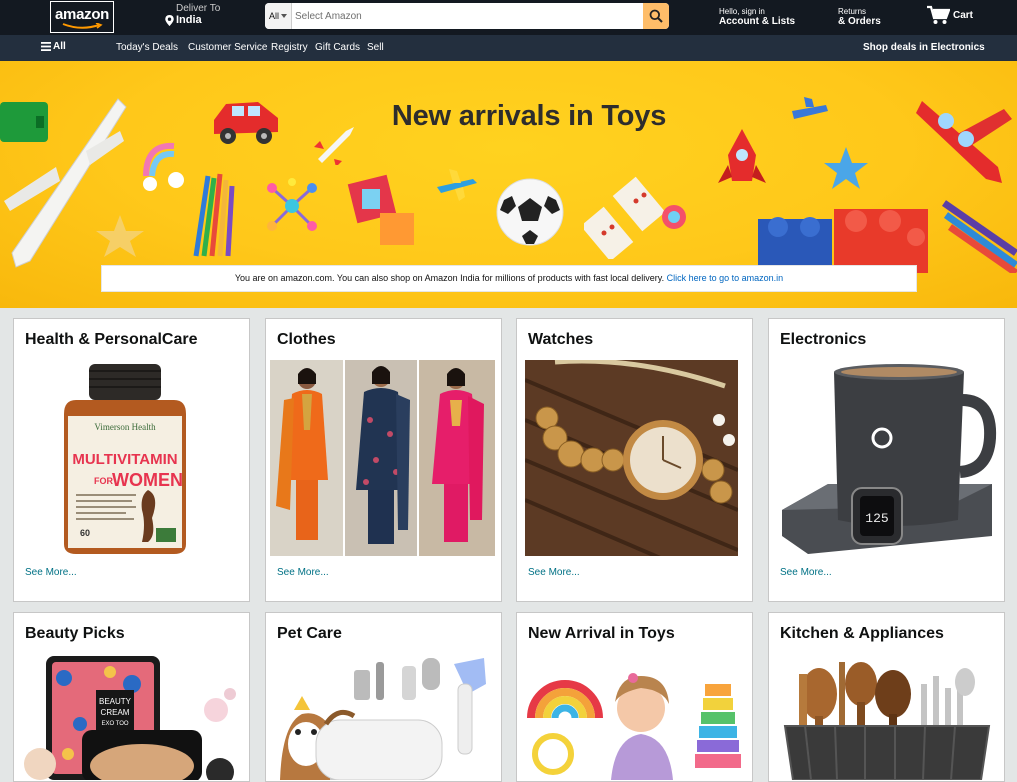 Image resolution: width=1017 pixels, height=782 pixels. What do you see at coordinates (124, 459) in the screenshot?
I see `bottle-line1: MULTIVITAMIN` at bounding box center [124, 459].